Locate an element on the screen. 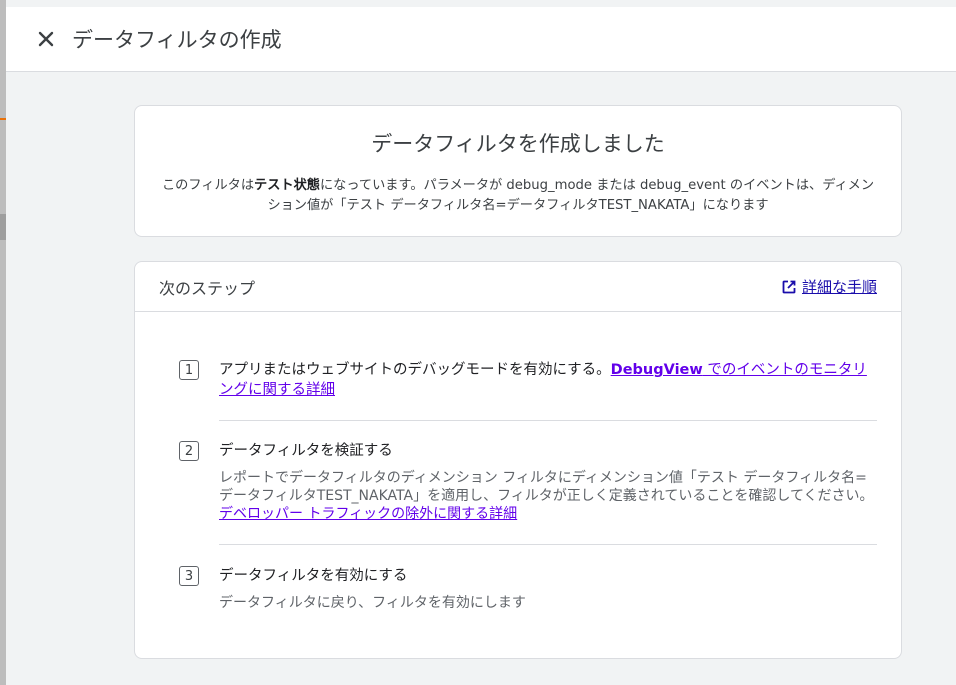 Image resolution: width=956 pixels, height=685 pixels. detailed-steps-link: 詳細な手順 is located at coordinates (829, 286).